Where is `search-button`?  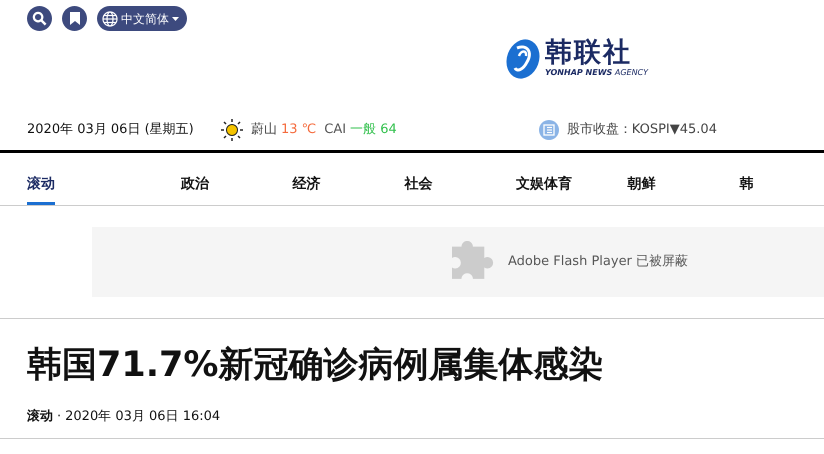 search-button is located at coordinates (39, 18).